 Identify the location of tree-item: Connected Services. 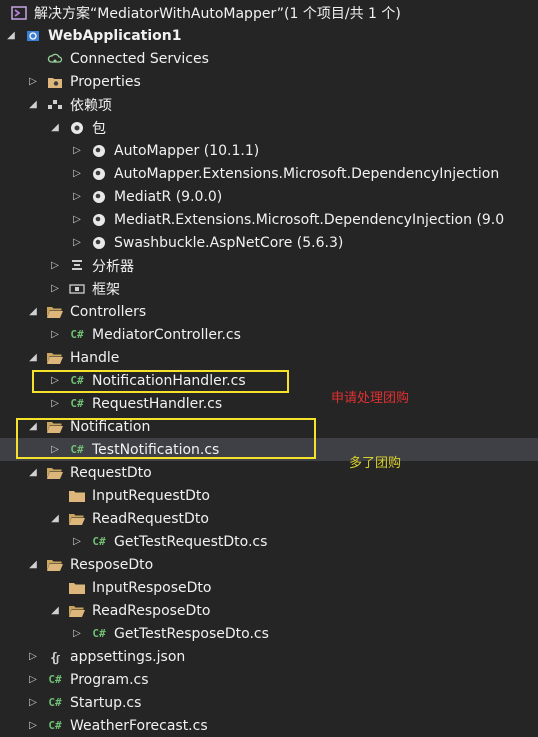
(269, 58).